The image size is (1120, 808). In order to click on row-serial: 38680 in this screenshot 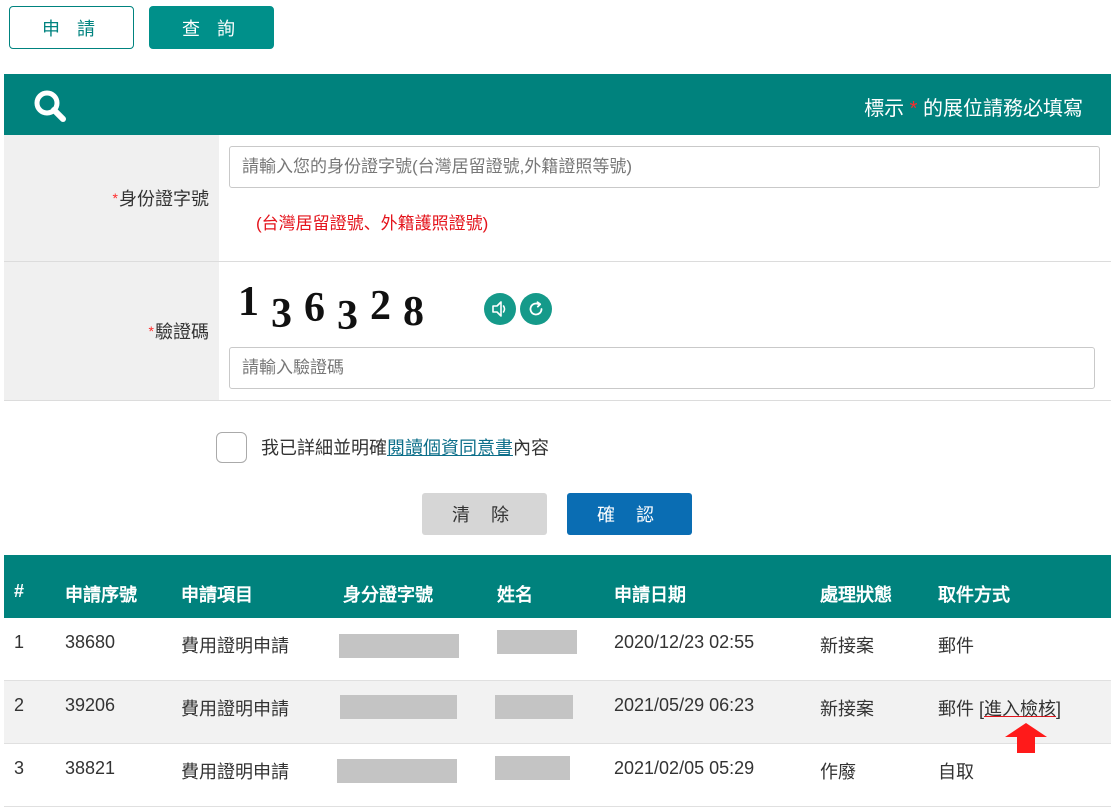, I will do `click(90, 642)`.